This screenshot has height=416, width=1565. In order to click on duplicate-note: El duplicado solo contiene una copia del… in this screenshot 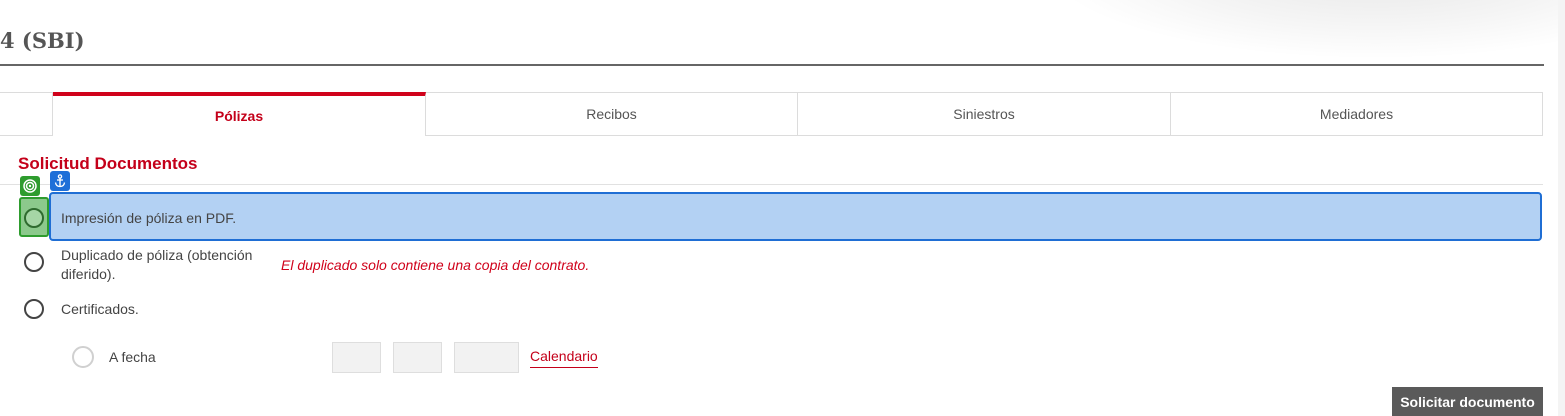, I will do `click(435, 265)`.